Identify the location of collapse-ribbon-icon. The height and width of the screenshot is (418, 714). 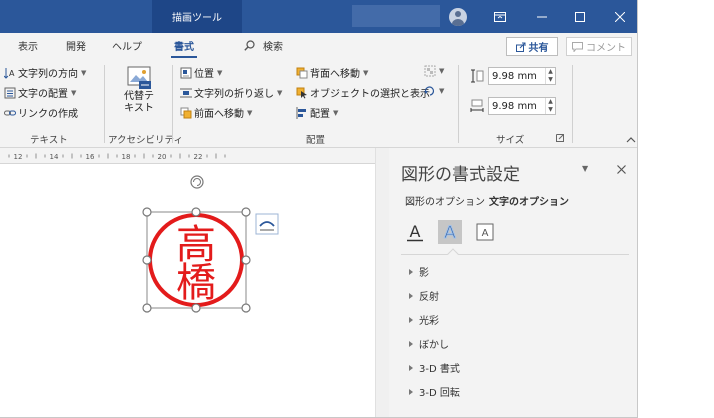
(631, 139).